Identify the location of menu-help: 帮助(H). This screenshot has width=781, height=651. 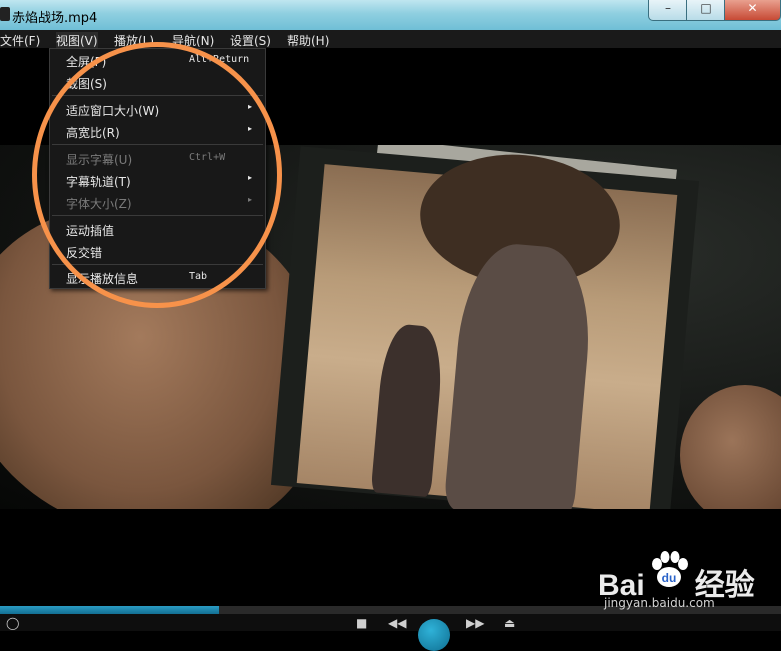
(308, 40).